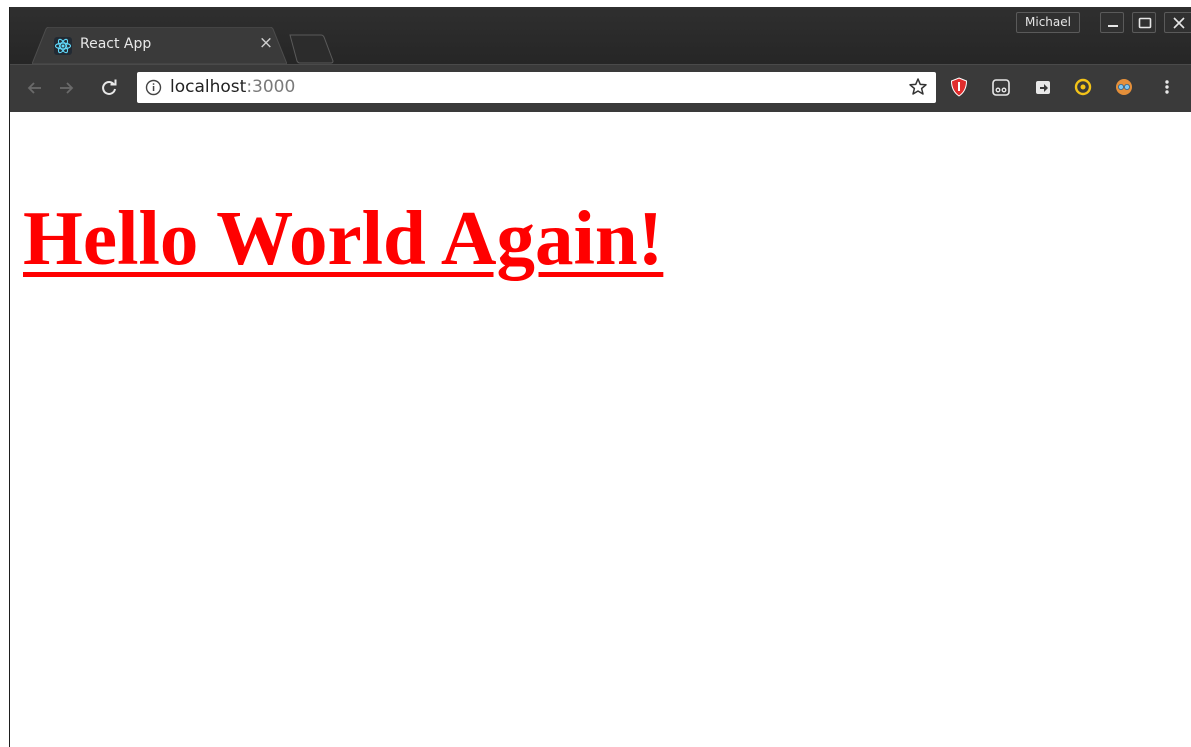 This screenshot has width=1191, height=747. I want to click on maximize-icon, so click(1145, 23).